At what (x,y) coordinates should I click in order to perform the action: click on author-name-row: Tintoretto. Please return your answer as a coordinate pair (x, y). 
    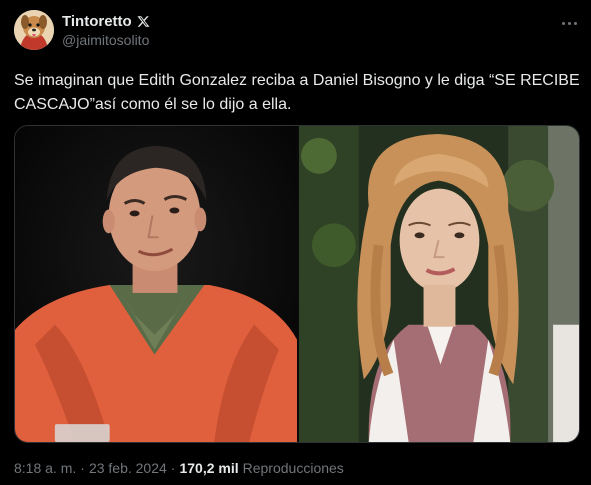
    Looking at the image, I should click on (106, 21).